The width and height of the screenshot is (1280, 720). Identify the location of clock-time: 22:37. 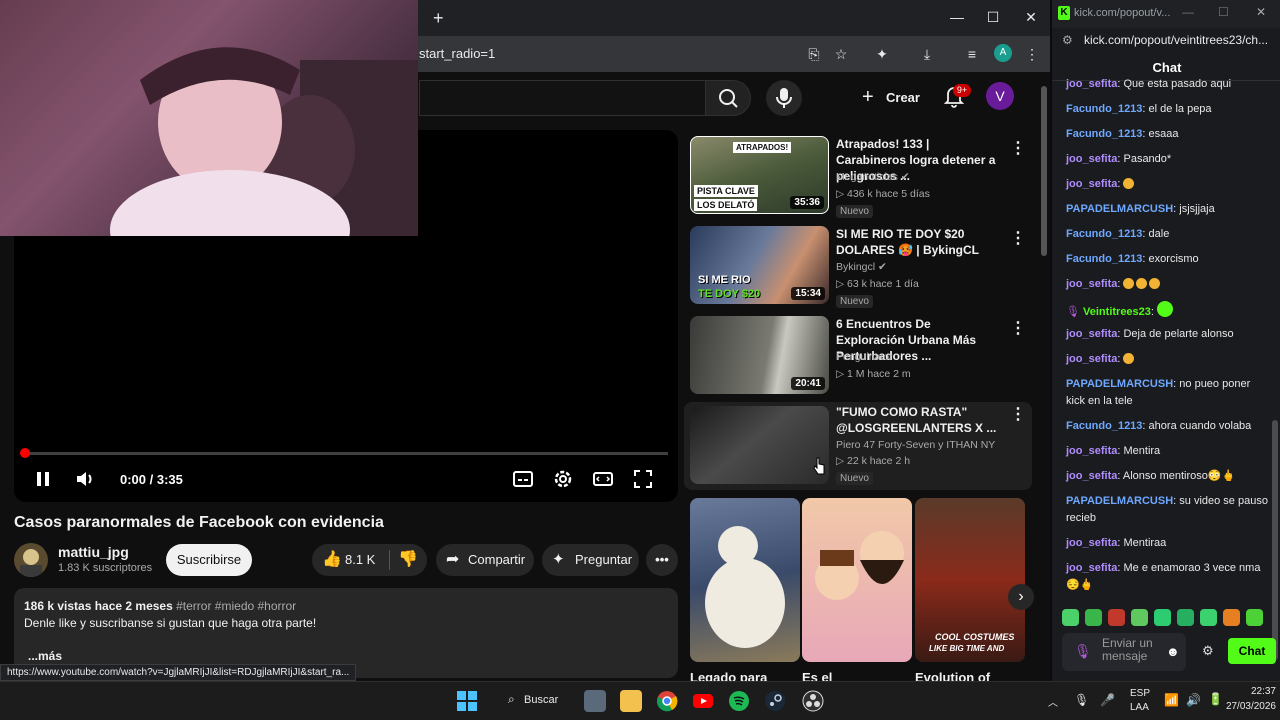
(1252, 691).